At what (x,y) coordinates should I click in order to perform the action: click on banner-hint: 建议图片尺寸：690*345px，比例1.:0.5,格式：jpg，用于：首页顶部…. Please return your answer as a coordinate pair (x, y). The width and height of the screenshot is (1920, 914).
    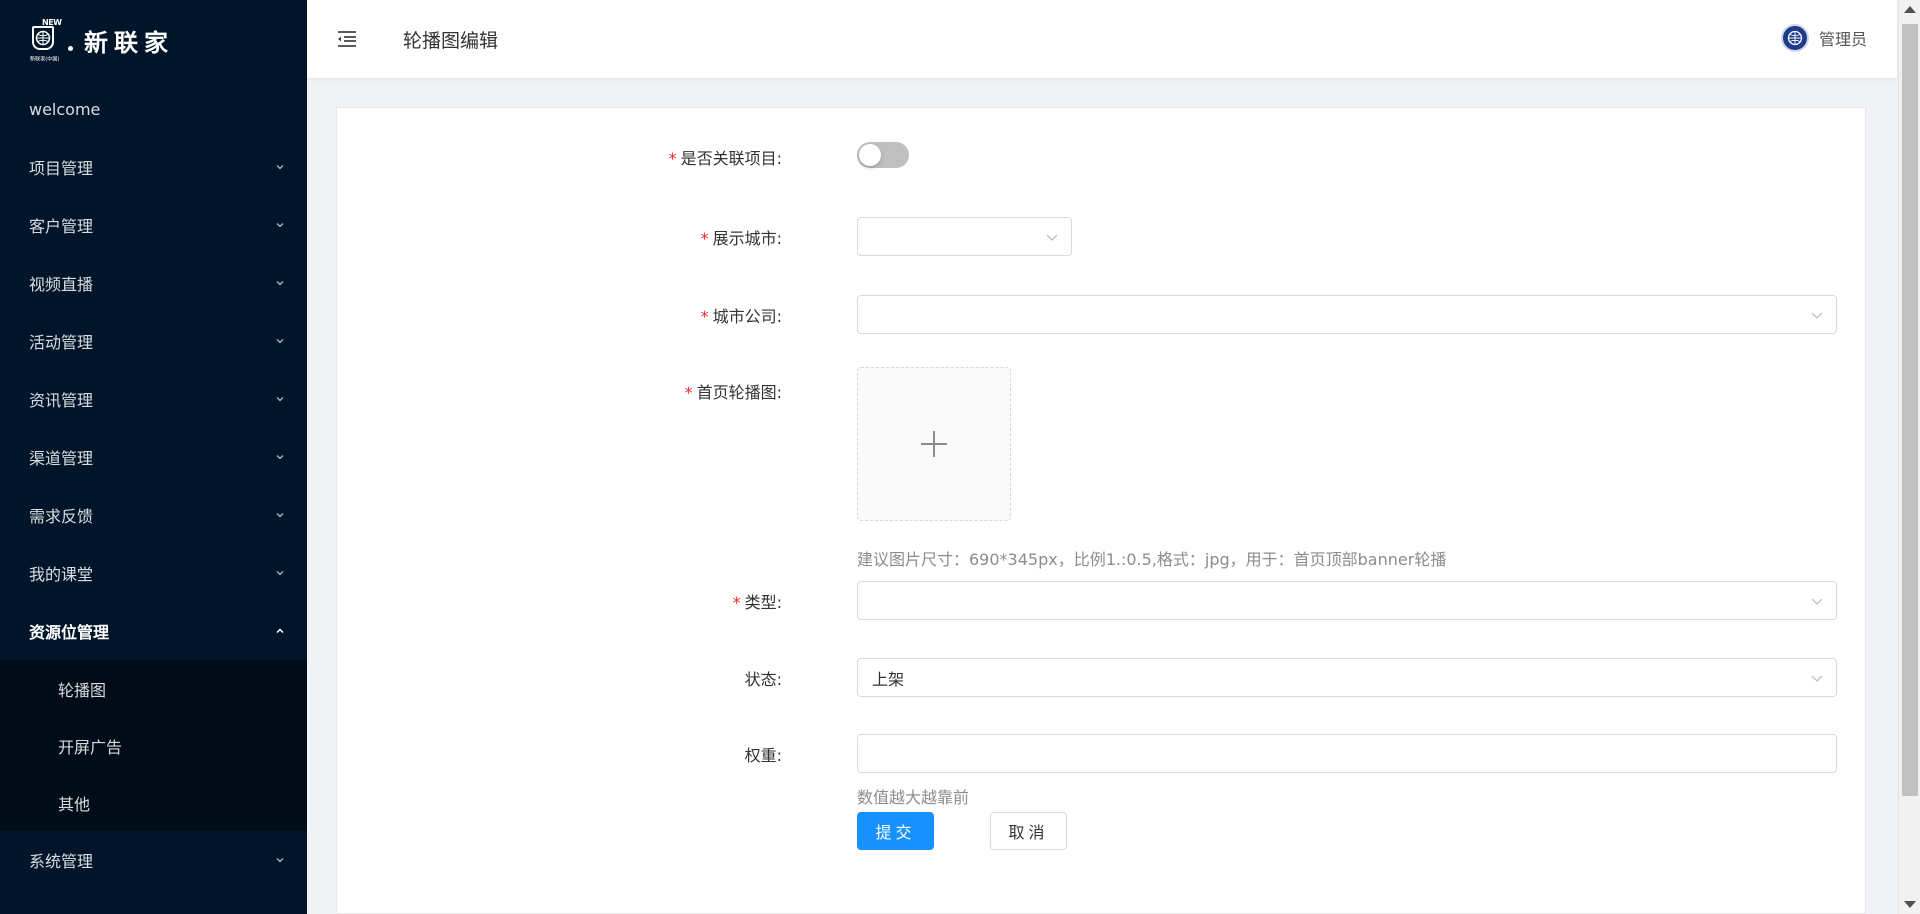
    Looking at the image, I should click on (1152, 559).